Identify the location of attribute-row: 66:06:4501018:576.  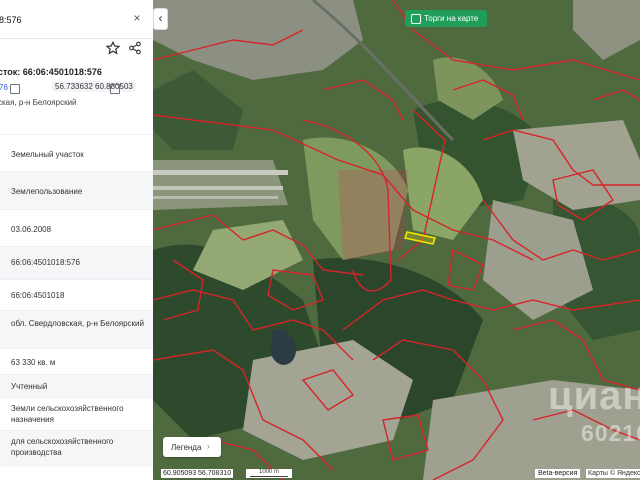
(76, 262).